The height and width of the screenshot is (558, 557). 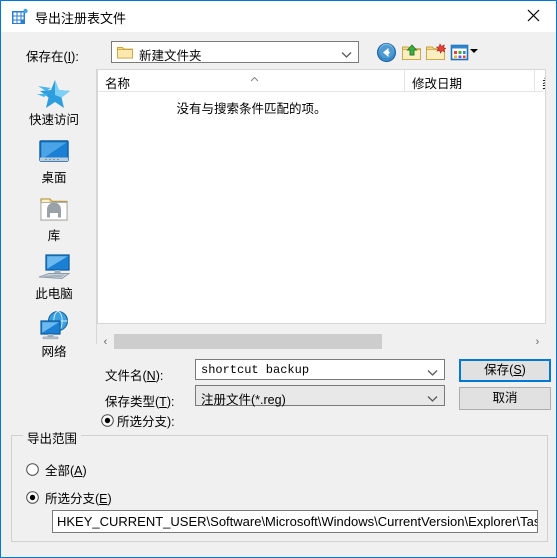 What do you see at coordinates (537, 341) in the screenshot?
I see `scroll-right-arrow-icon: ›` at bounding box center [537, 341].